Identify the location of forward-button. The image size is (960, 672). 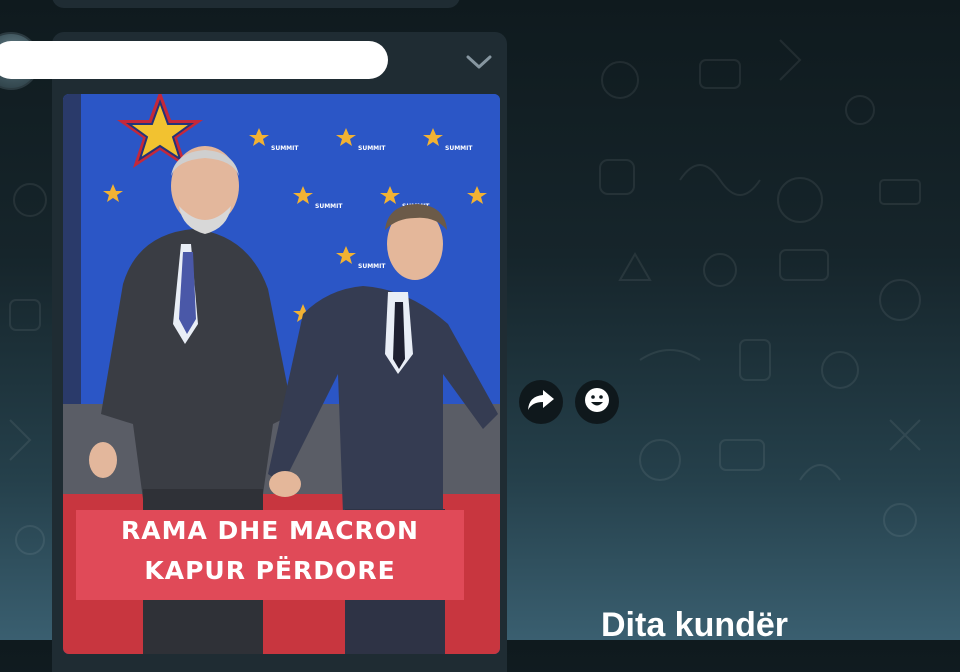
(541, 402).